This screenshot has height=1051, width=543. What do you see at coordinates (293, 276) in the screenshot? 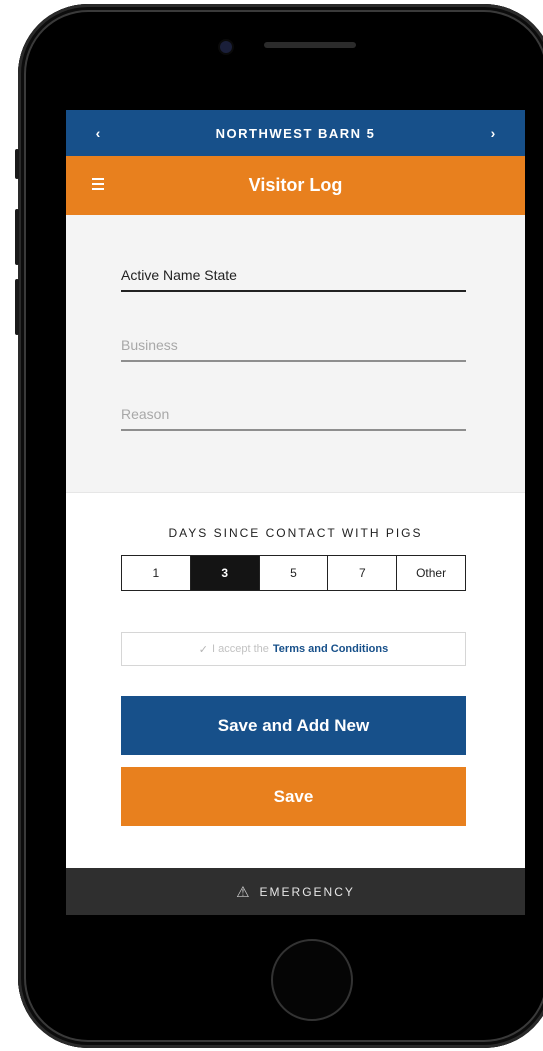
I see `name-field` at bounding box center [293, 276].